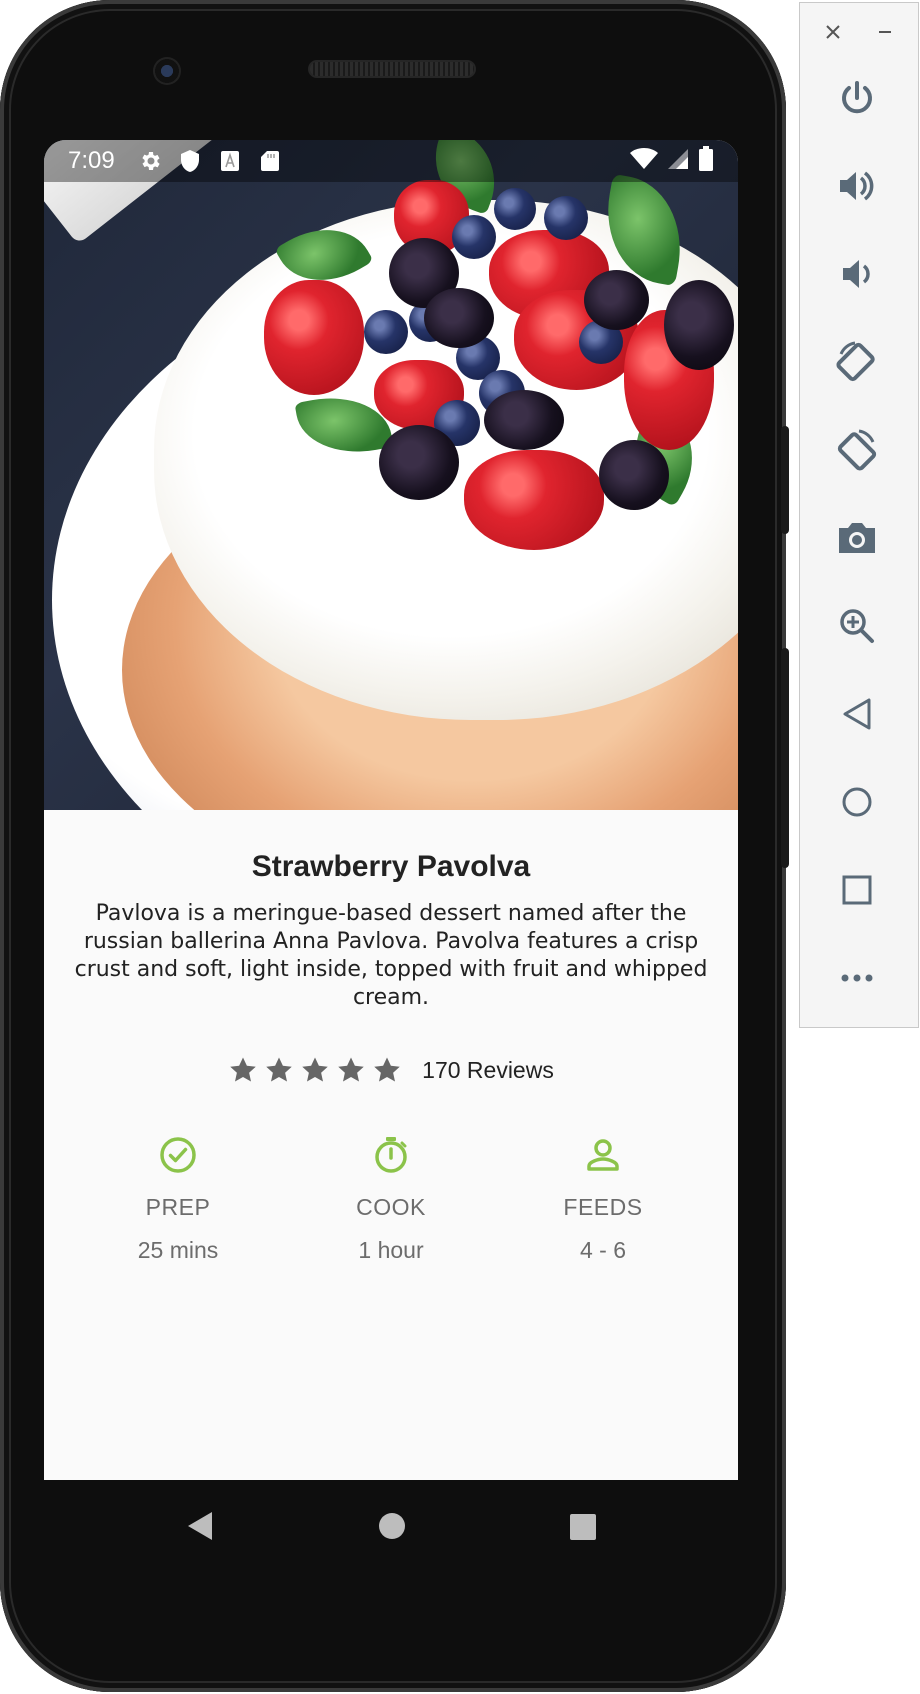 The image size is (920, 1694). What do you see at coordinates (178, 1155) in the screenshot?
I see `check-circle-icon` at bounding box center [178, 1155].